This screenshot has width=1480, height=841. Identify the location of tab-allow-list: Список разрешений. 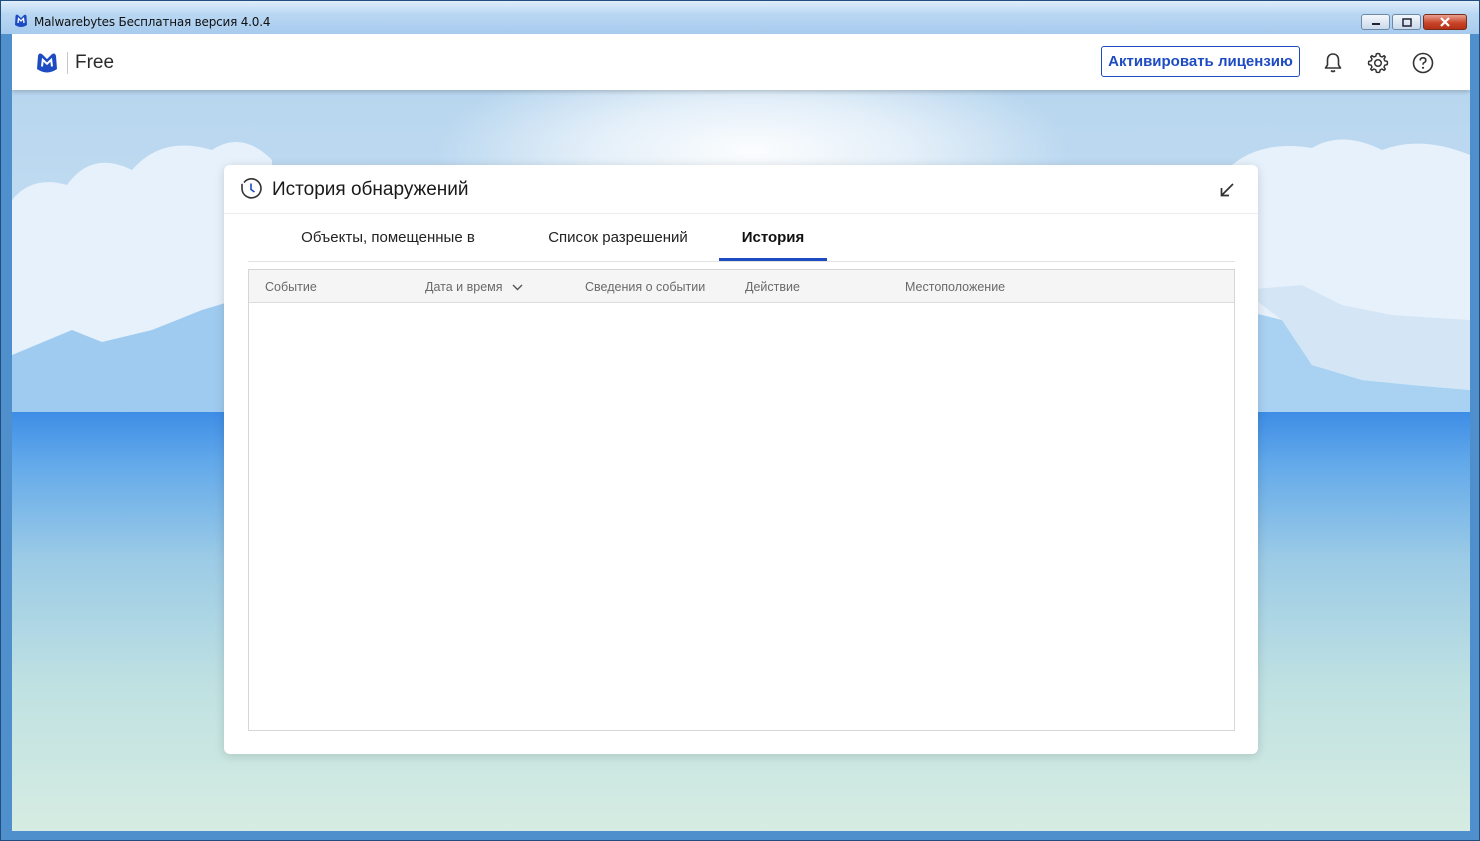
(618, 236).